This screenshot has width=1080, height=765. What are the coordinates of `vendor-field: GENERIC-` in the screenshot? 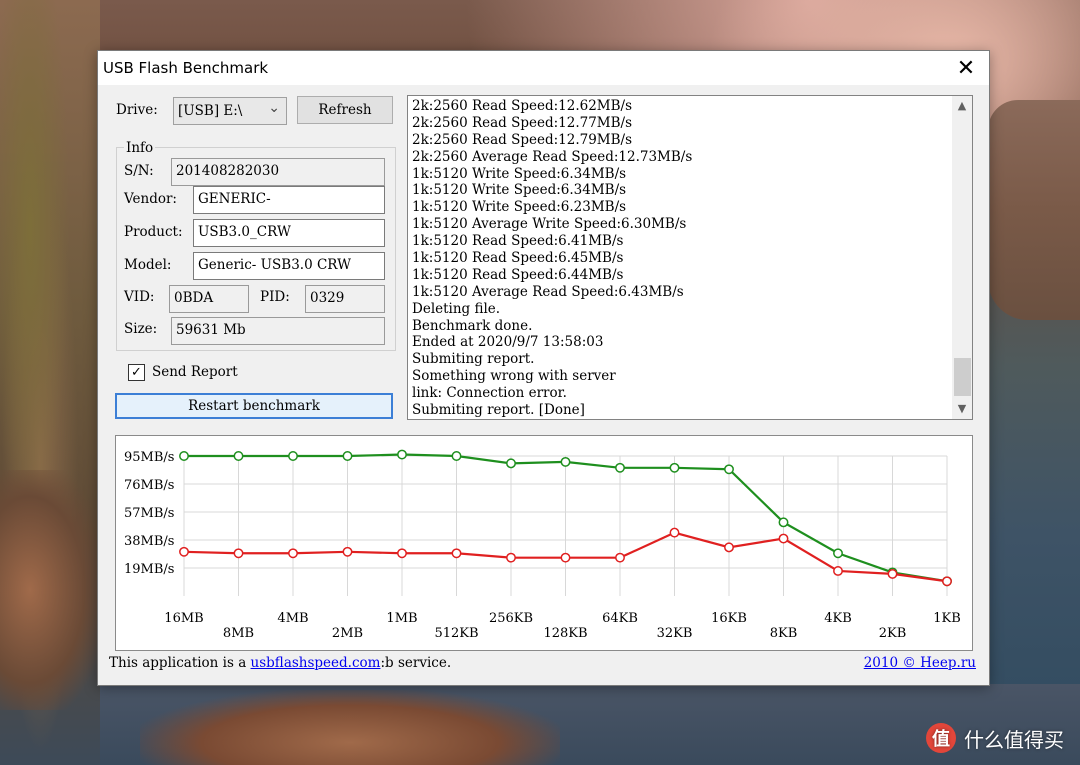 It's located at (289, 200).